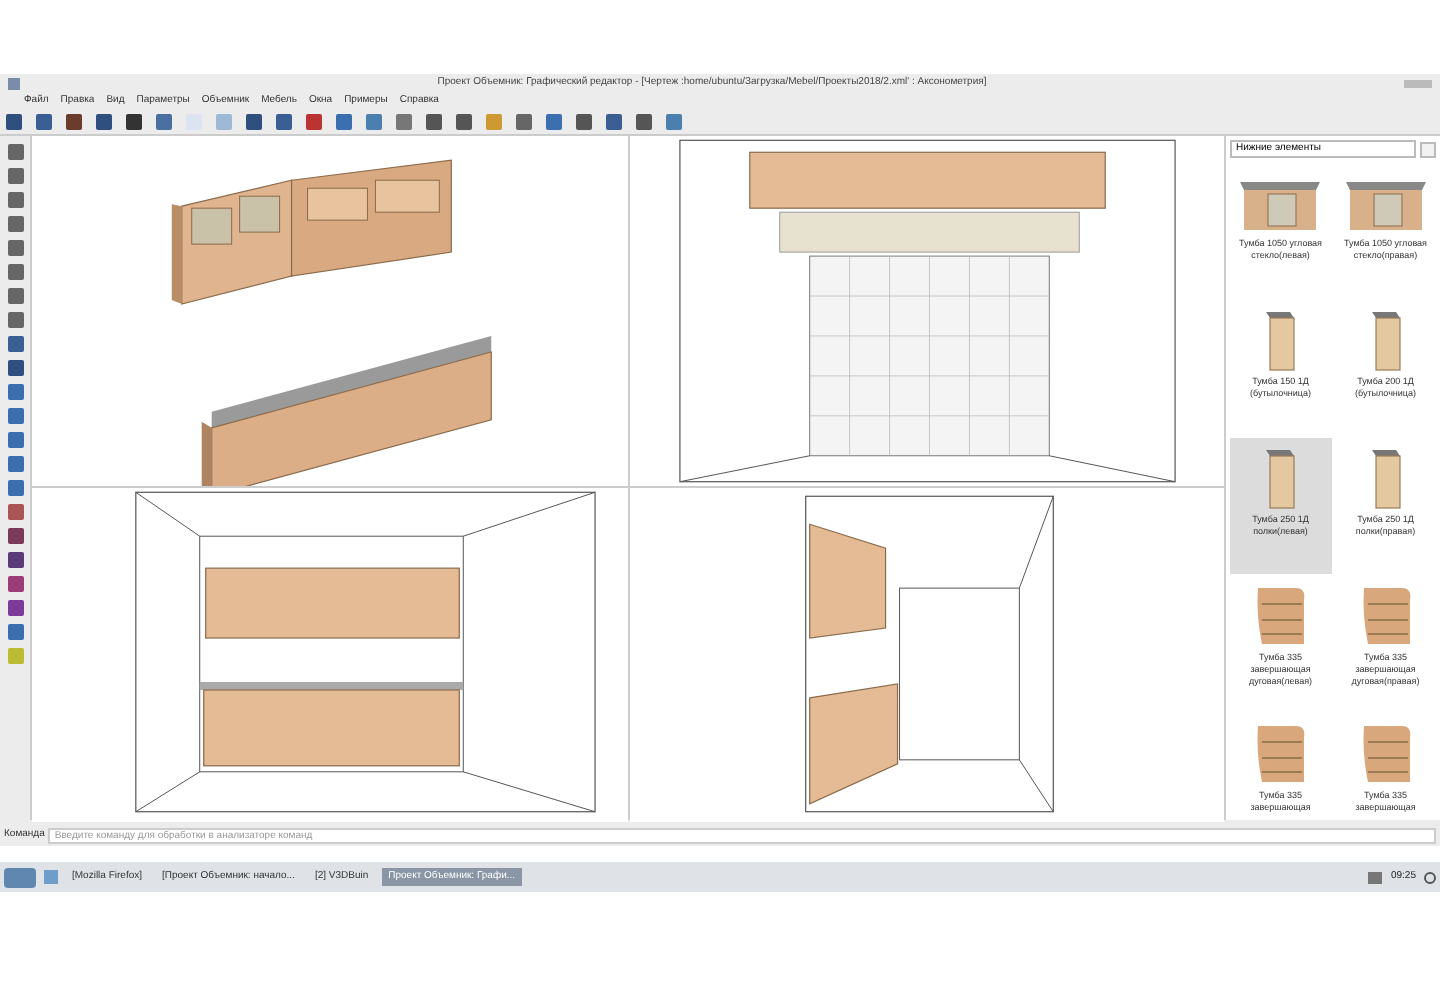 This screenshot has height=994, width=1440. Describe the element at coordinates (1428, 149) in the screenshot. I see `panel-button` at that location.